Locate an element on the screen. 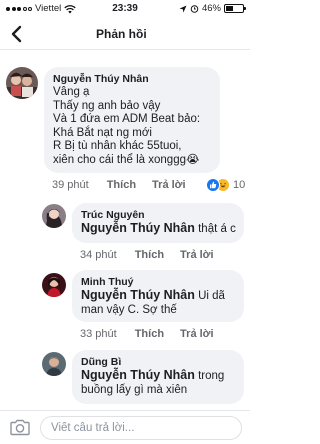 The image size is (320, 444). comment-text-line: Nguyễn Thúy Nhân Ui dã is located at coordinates (158, 296).